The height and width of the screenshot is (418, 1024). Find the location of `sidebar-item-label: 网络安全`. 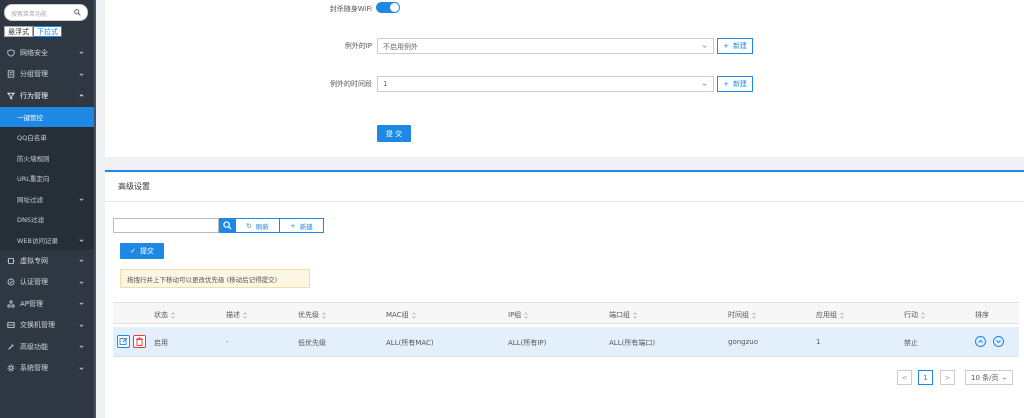

sidebar-item-label: 网络安全 is located at coordinates (34, 52).